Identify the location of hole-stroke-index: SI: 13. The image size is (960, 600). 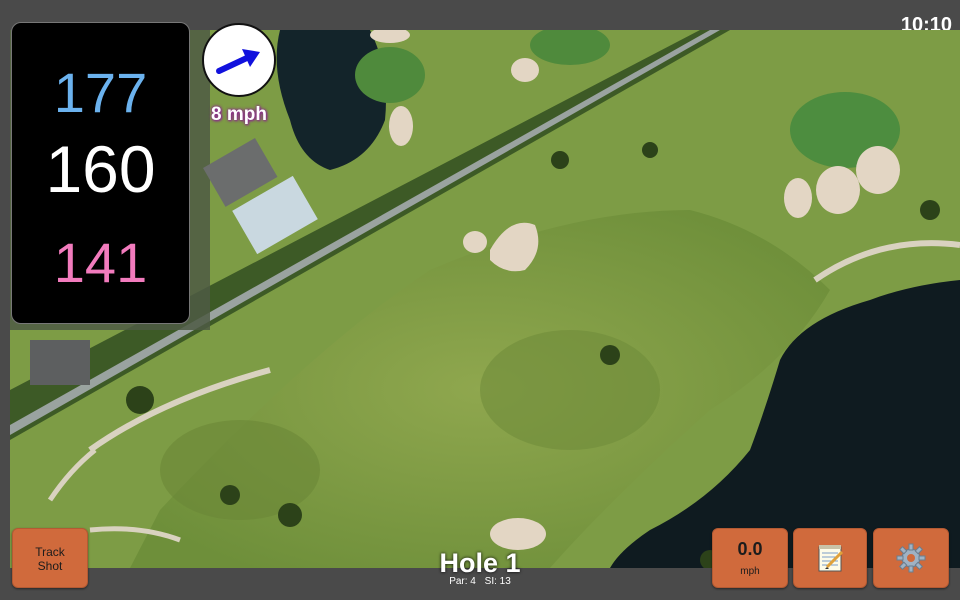
(497, 581).